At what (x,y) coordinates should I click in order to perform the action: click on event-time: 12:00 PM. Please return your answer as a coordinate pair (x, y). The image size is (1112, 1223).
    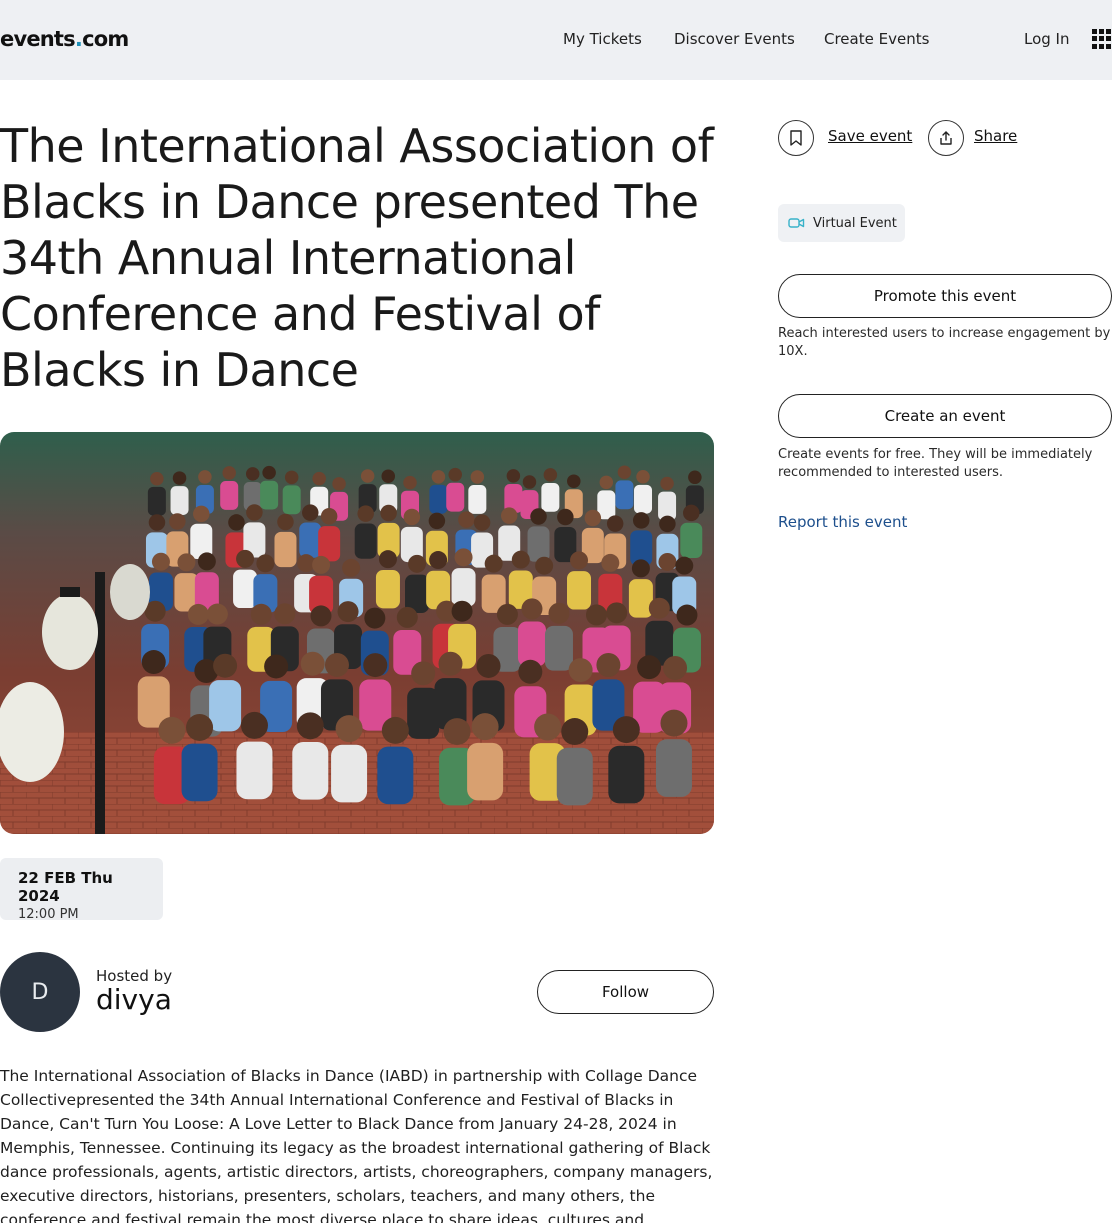
    Looking at the image, I should click on (48, 914).